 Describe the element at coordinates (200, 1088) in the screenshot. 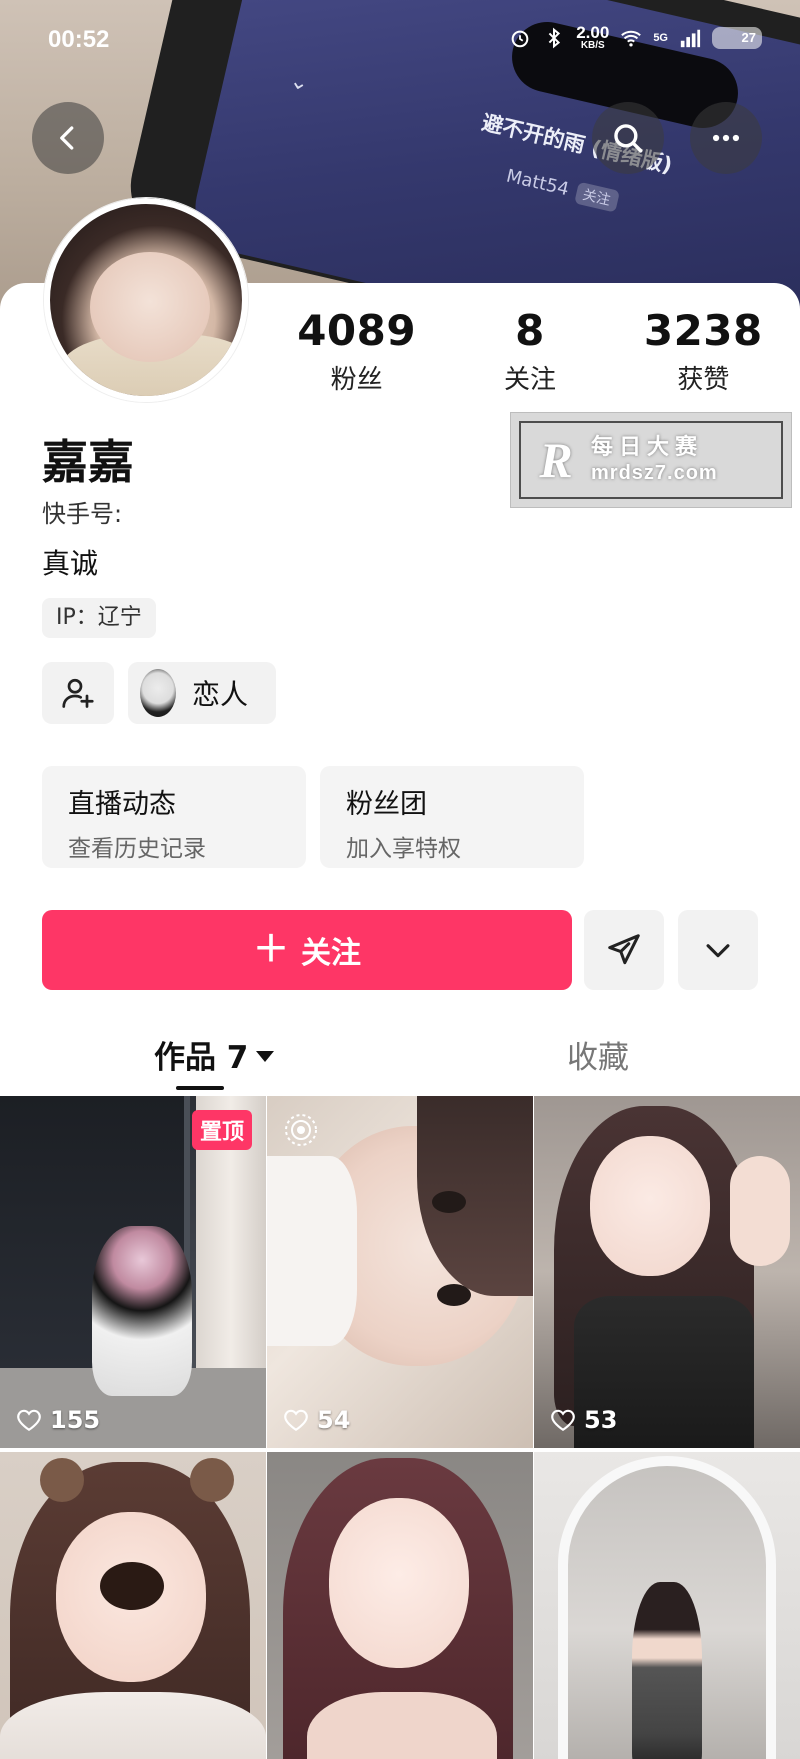

I see `tab-active-indicator` at that location.